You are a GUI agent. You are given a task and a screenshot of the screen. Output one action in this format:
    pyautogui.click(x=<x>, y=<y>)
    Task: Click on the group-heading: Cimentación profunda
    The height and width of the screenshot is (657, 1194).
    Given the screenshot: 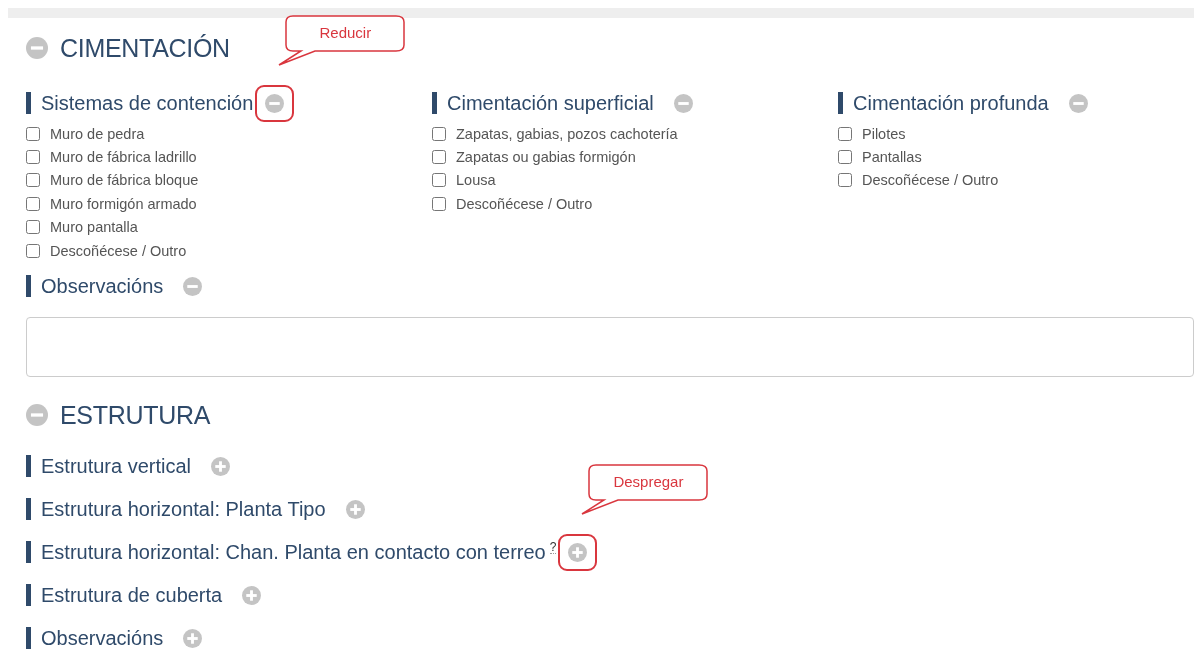 What is the action you would take?
    pyautogui.click(x=951, y=103)
    